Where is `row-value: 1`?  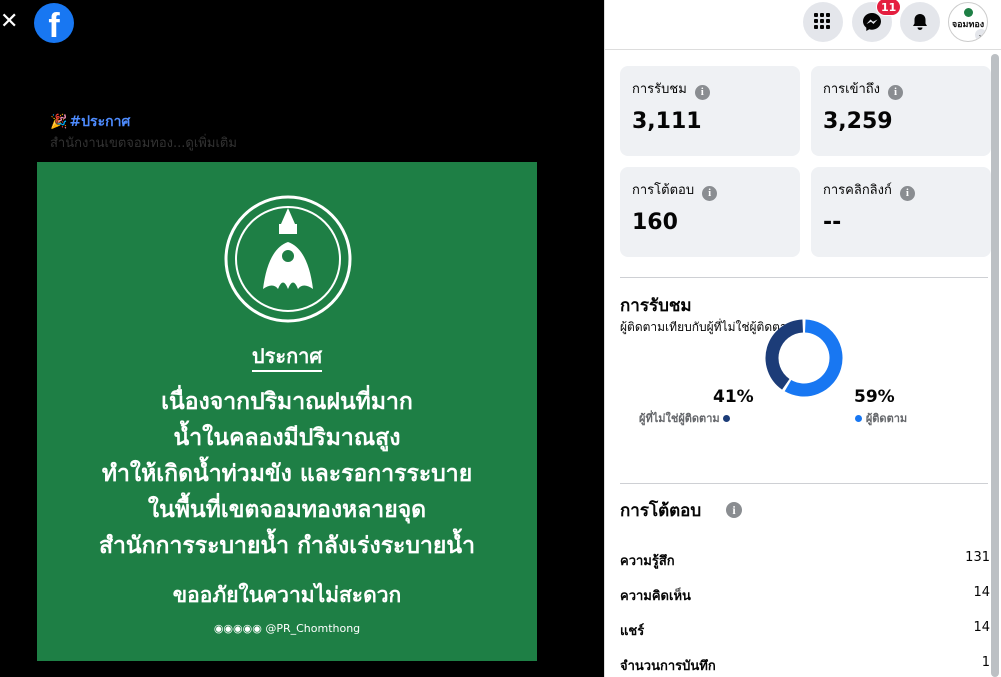 row-value: 1 is located at coordinates (985, 662).